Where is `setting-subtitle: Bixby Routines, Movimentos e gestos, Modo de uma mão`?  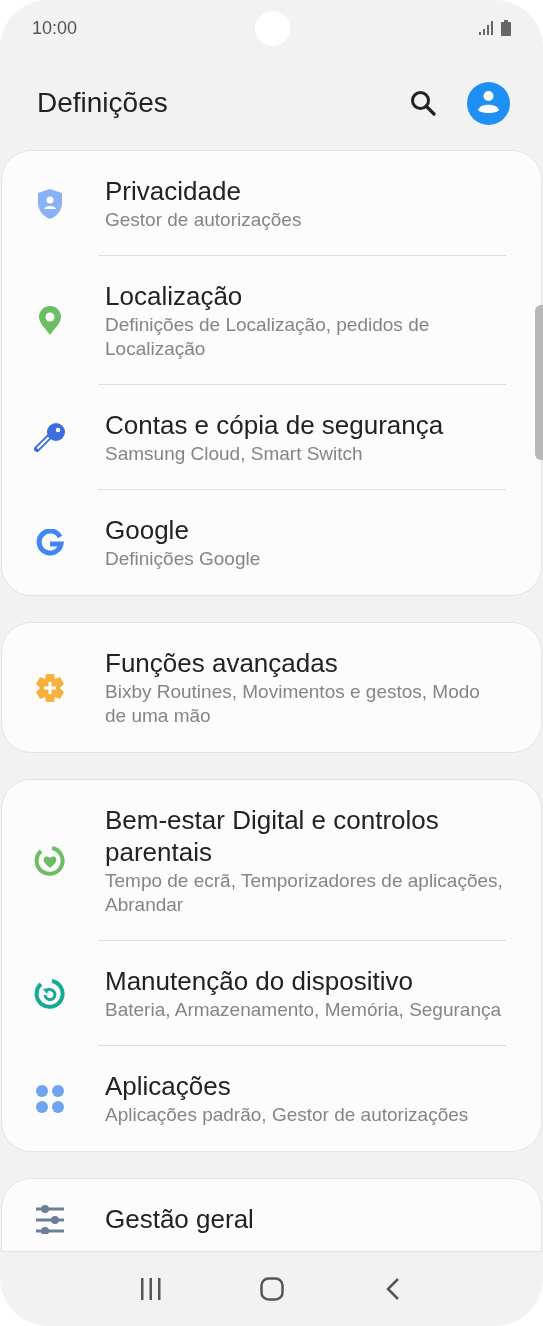
setting-subtitle: Bixby Routines, Movimentos e gestos, Modo de uma mão is located at coordinates (293, 704).